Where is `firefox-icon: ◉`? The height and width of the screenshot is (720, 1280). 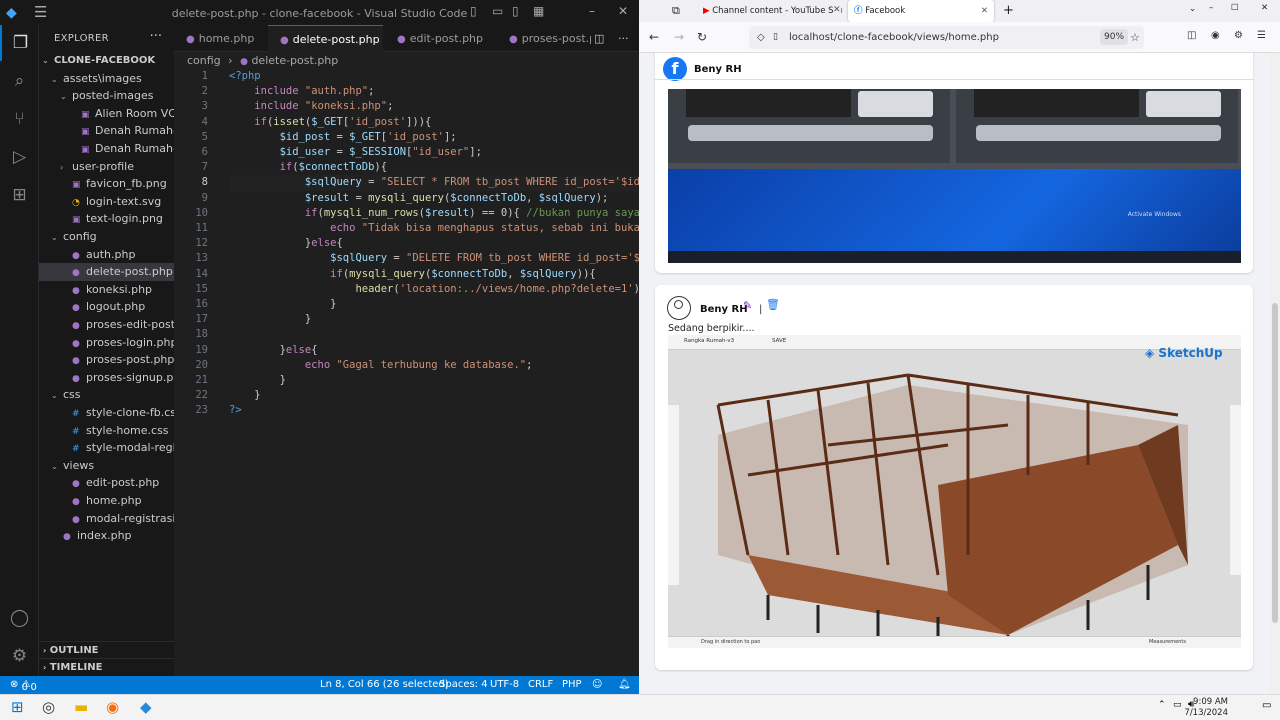
firefox-icon: ◉ is located at coordinates (112, 707).